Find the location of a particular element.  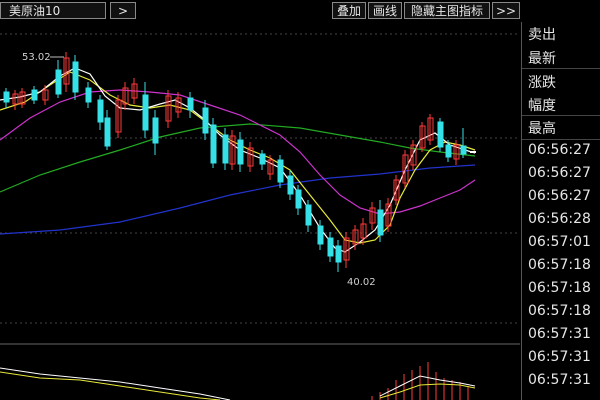

high-price-label: 53.02 is located at coordinates (36, 57).